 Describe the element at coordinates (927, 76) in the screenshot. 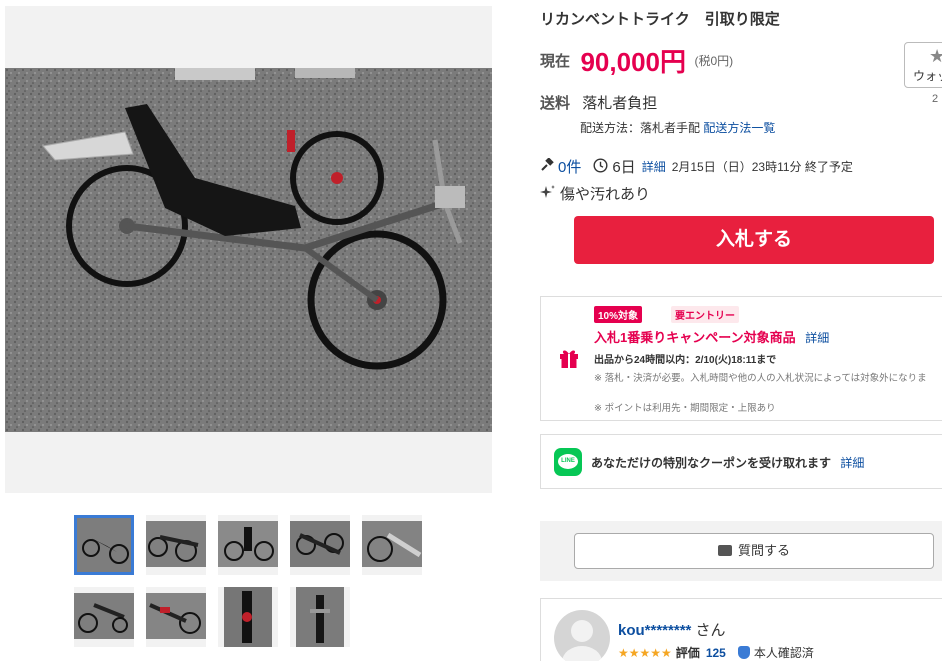

I see `watchlist-label: ウォッ` at that location.